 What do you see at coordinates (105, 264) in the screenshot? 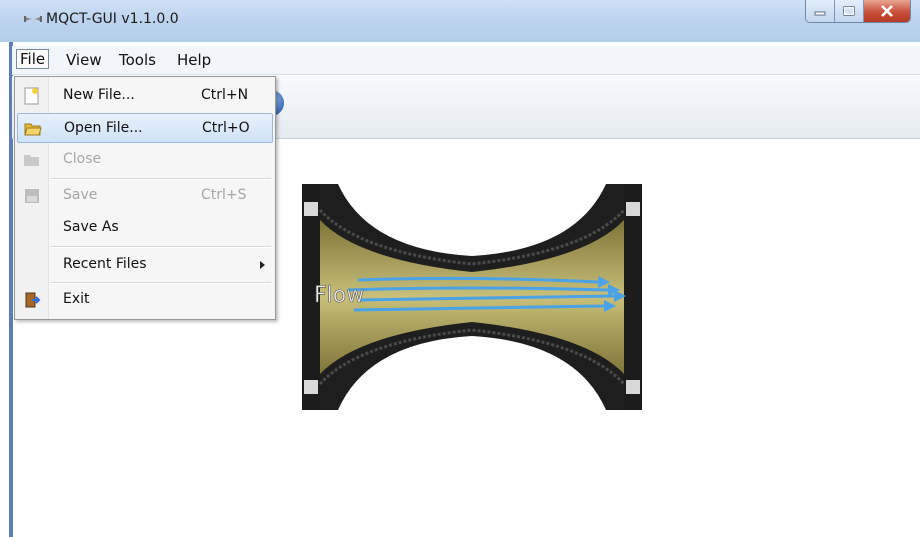
I see `menu-item-label: Recent Files` at bounding box center [105, 264].